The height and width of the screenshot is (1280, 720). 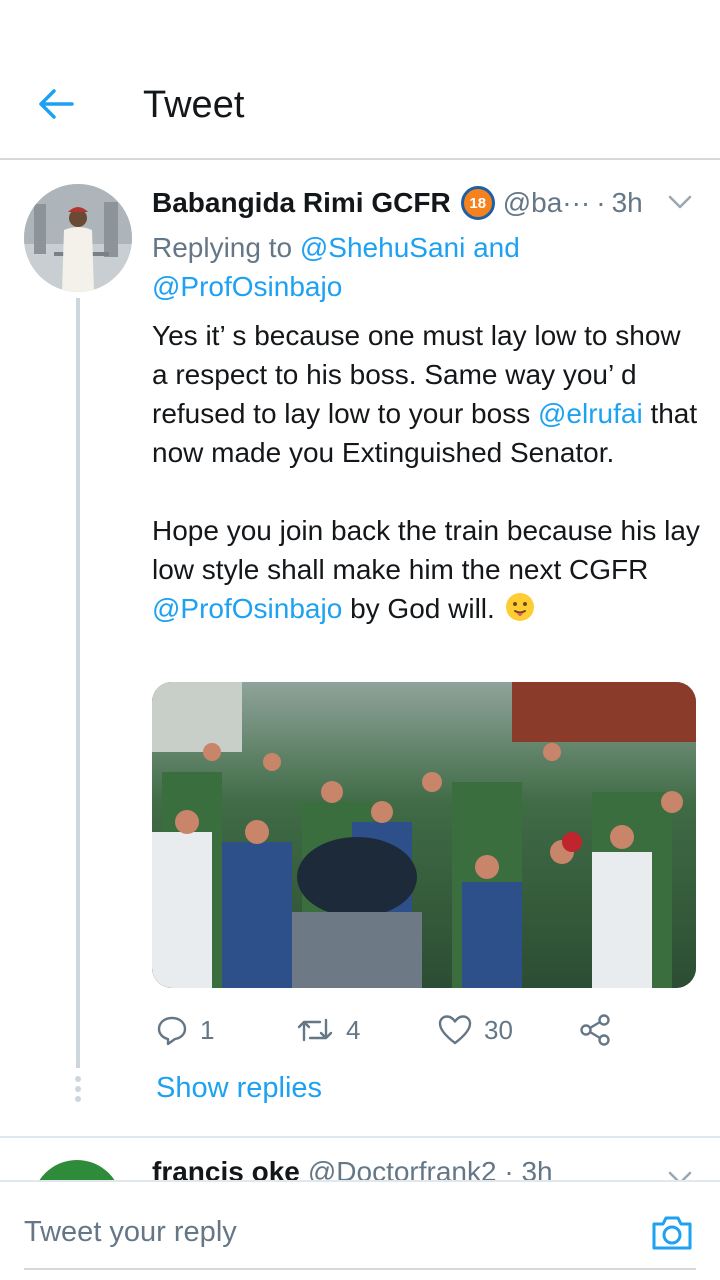 I want to click on tweet-header: francis oke @Doctorfrank2 · 3h, so click(x=352, y=1168).